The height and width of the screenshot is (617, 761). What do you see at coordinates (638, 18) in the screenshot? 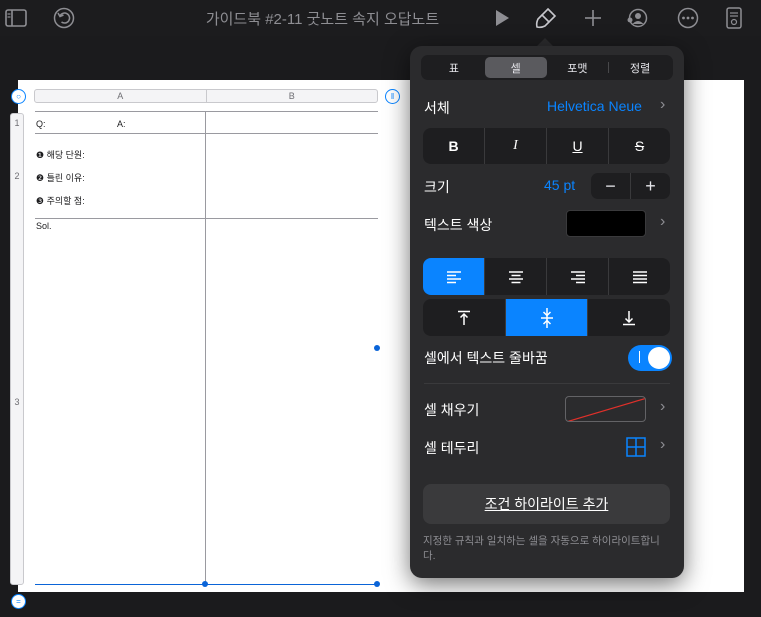
I see `collaborate-icon` at bounding box center [638, 18].